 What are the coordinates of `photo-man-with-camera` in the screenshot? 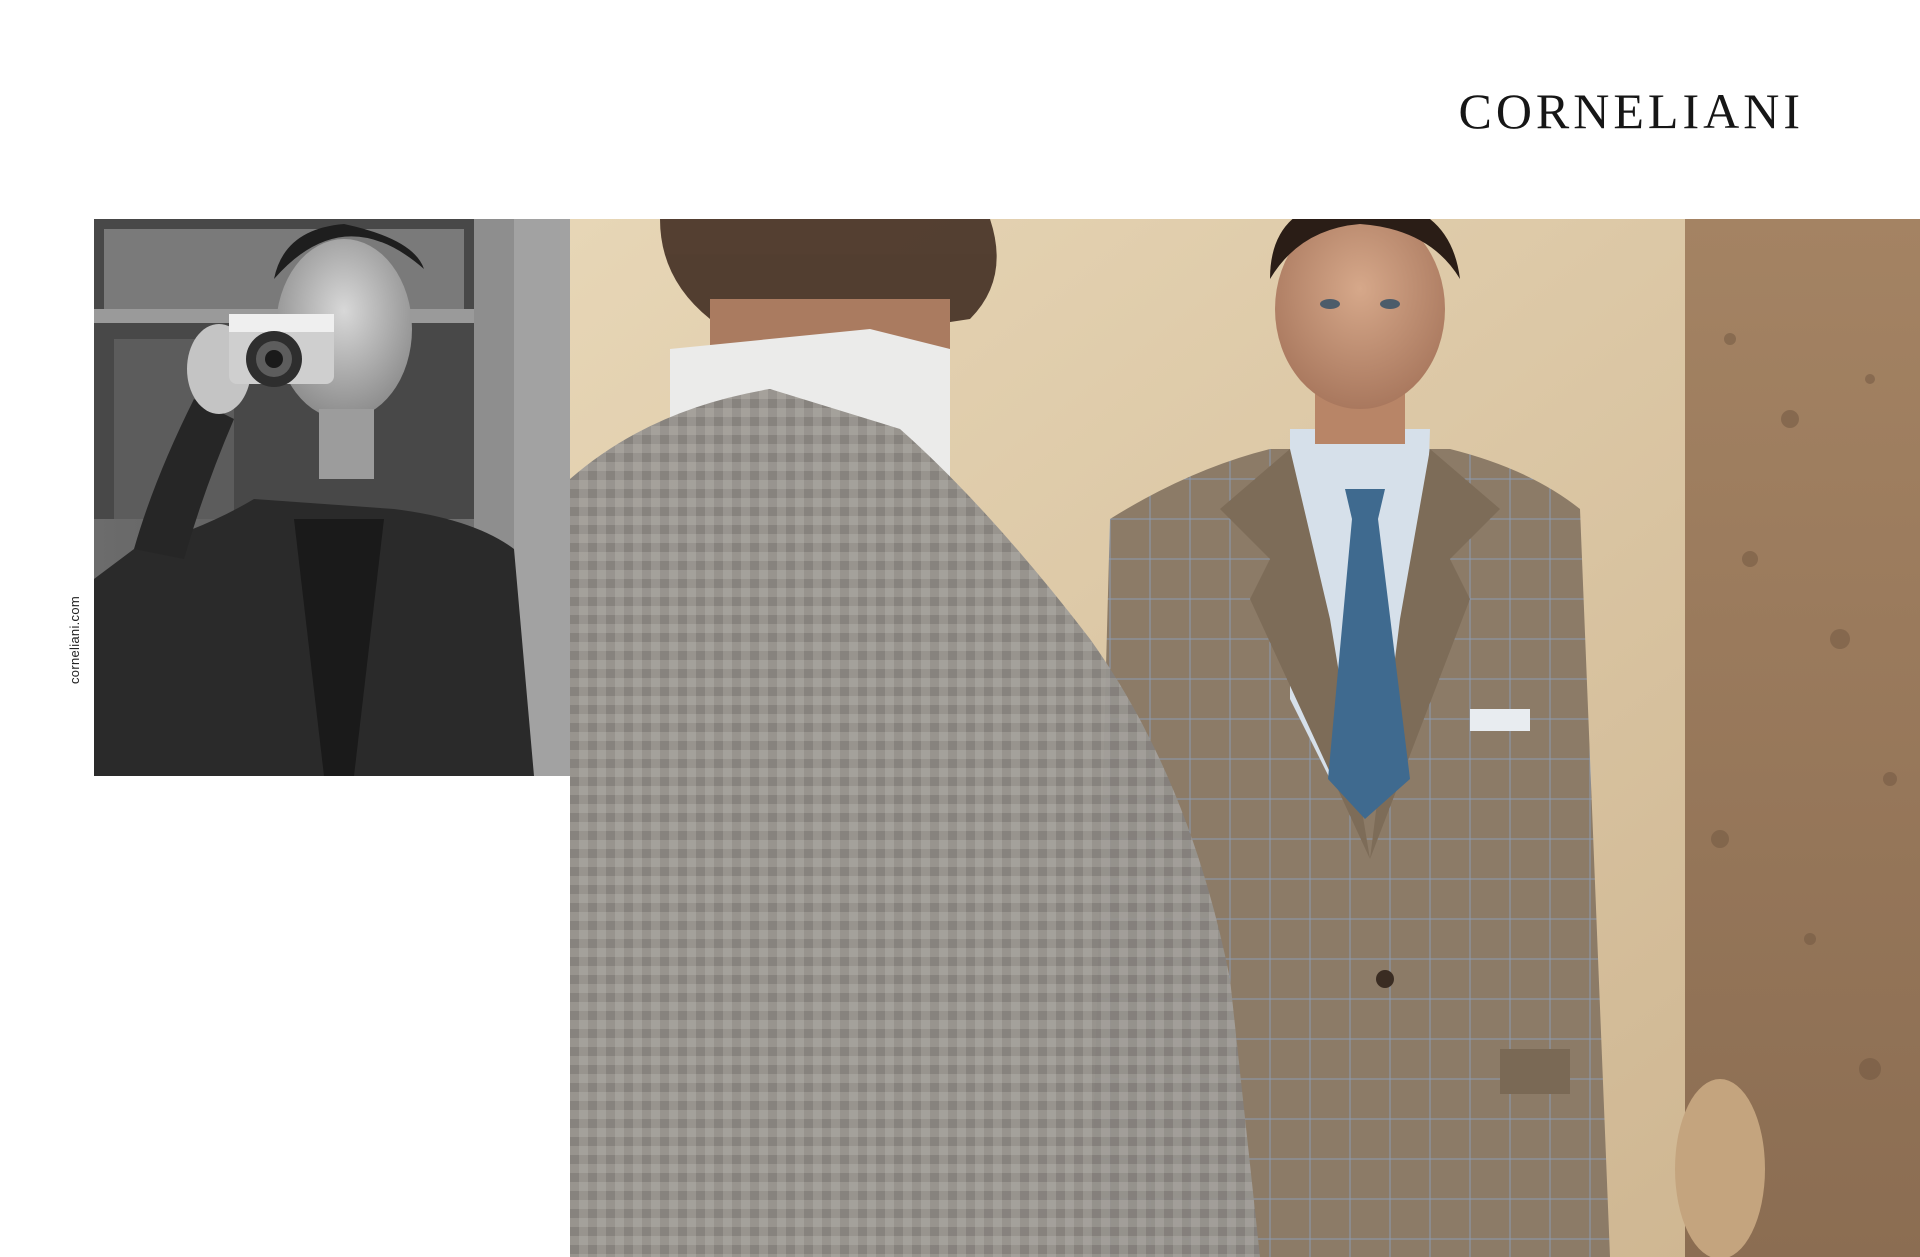 It's located at (332, 497).